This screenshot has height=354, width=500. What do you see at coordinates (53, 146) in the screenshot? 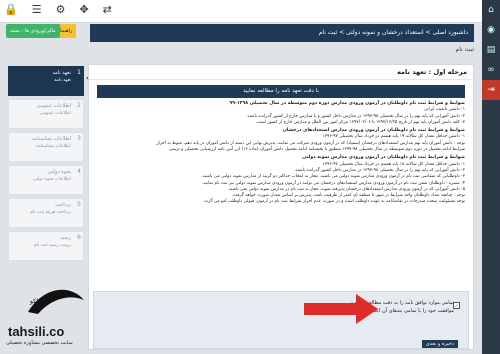
I see `step-subtitle: اطلاعات شناسنامه` at bounding box center [53, 146].